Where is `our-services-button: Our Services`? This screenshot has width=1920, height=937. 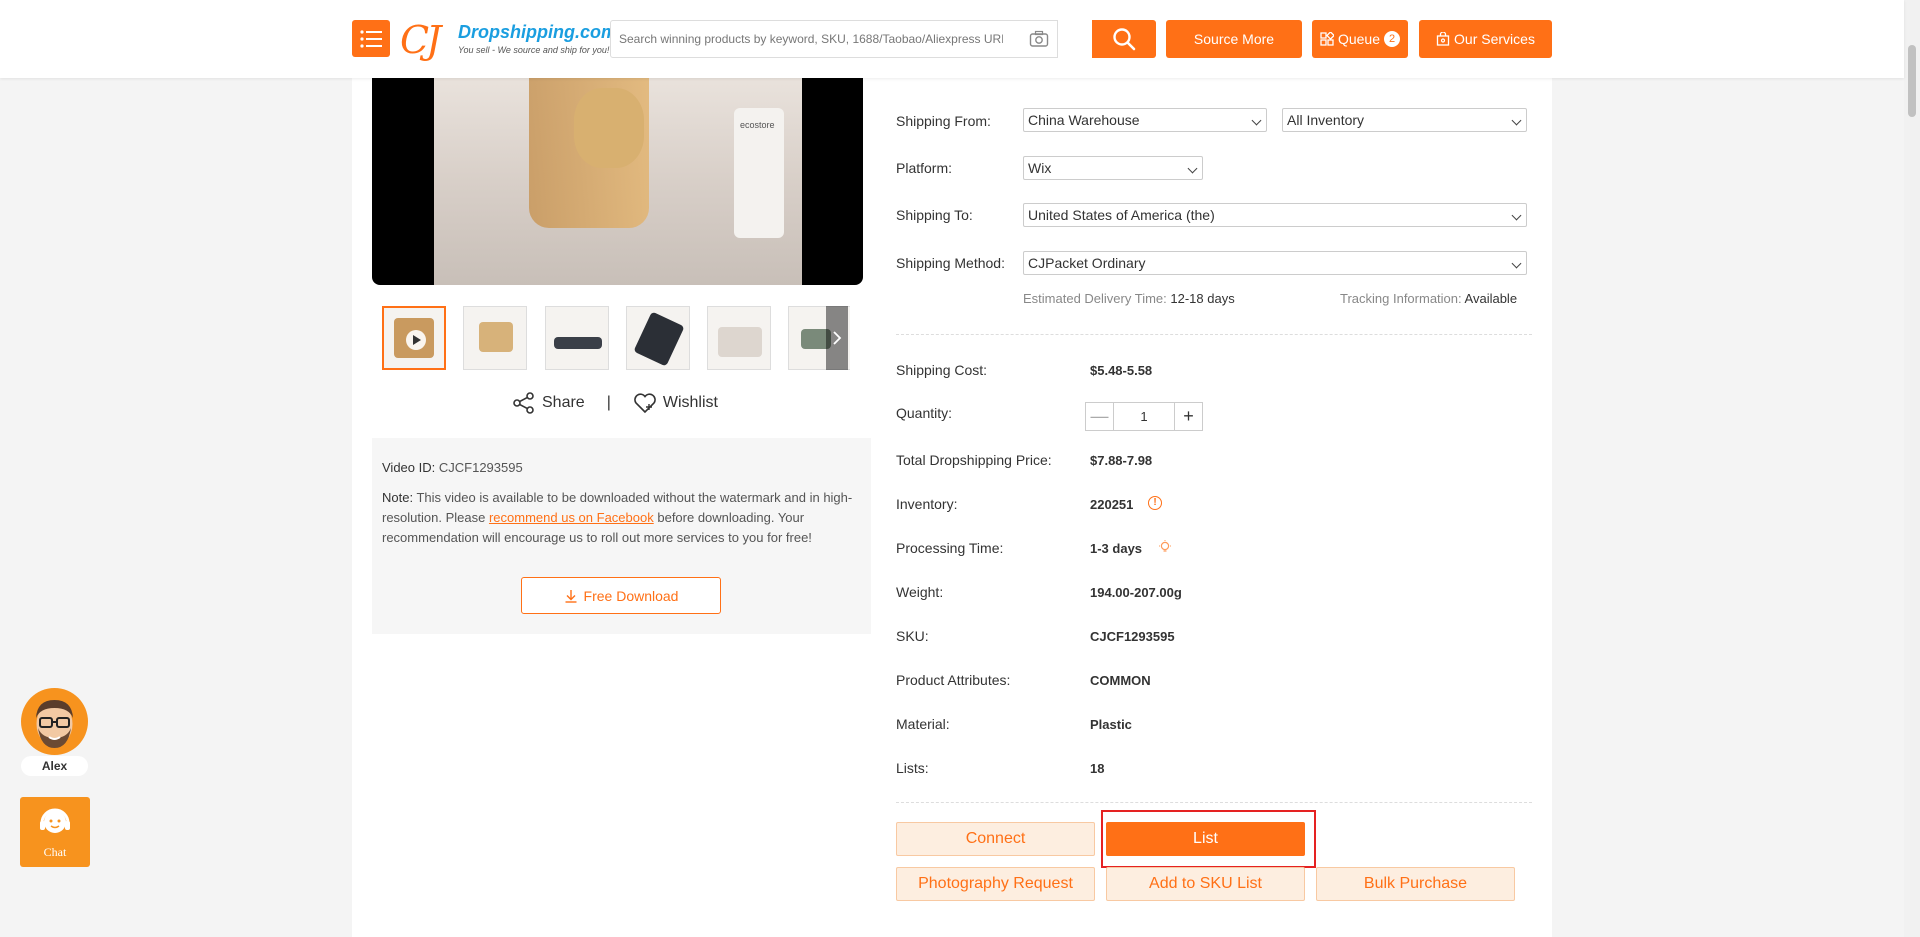 our-services-button: Our Services is located at coordinates (1485, 39).